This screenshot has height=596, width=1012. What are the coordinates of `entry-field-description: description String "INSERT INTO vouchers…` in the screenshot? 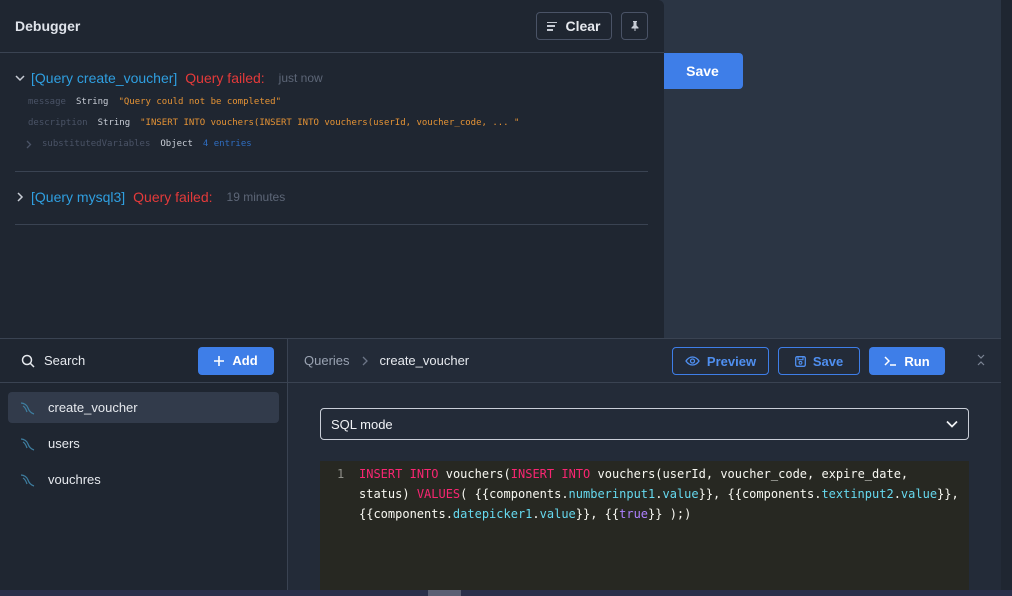 It's located at (274, 123).